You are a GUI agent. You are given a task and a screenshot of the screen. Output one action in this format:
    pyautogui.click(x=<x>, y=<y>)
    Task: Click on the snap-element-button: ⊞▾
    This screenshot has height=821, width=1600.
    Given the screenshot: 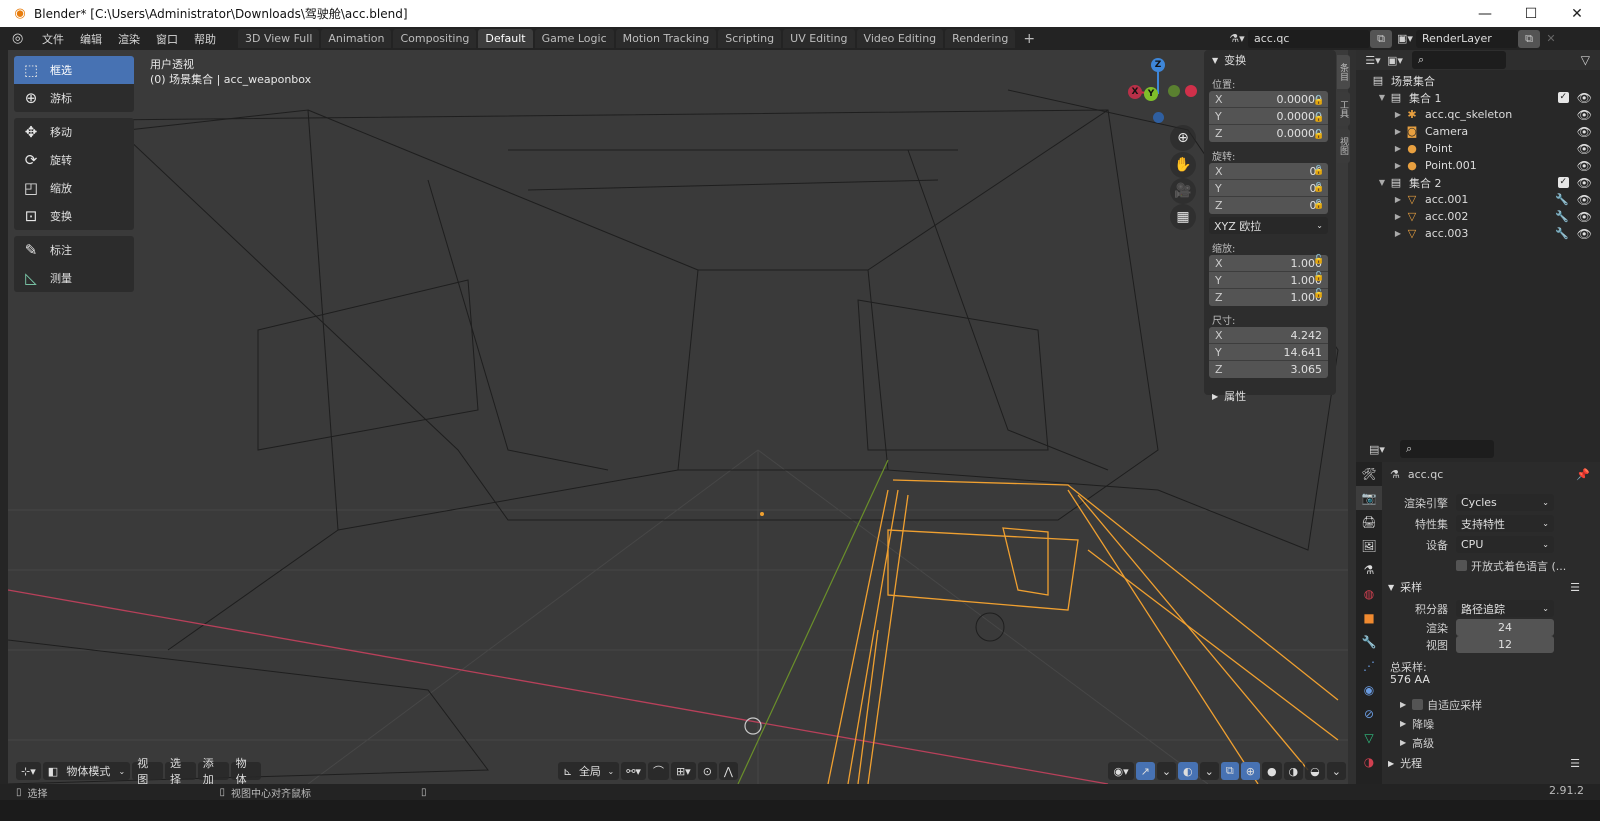 What is the action you would take?
    pyautogui.click(x=683, y=771)
    